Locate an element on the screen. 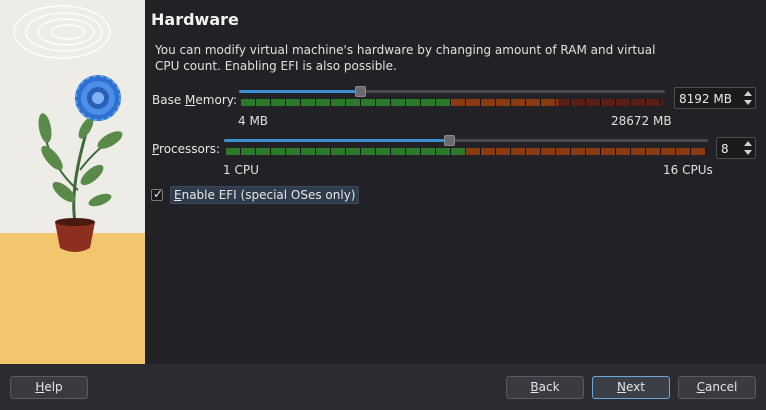 The height and width of the screenshot is (410, 766). enable-efi-checkbox: ✓ is located at coordinates (157, 194).